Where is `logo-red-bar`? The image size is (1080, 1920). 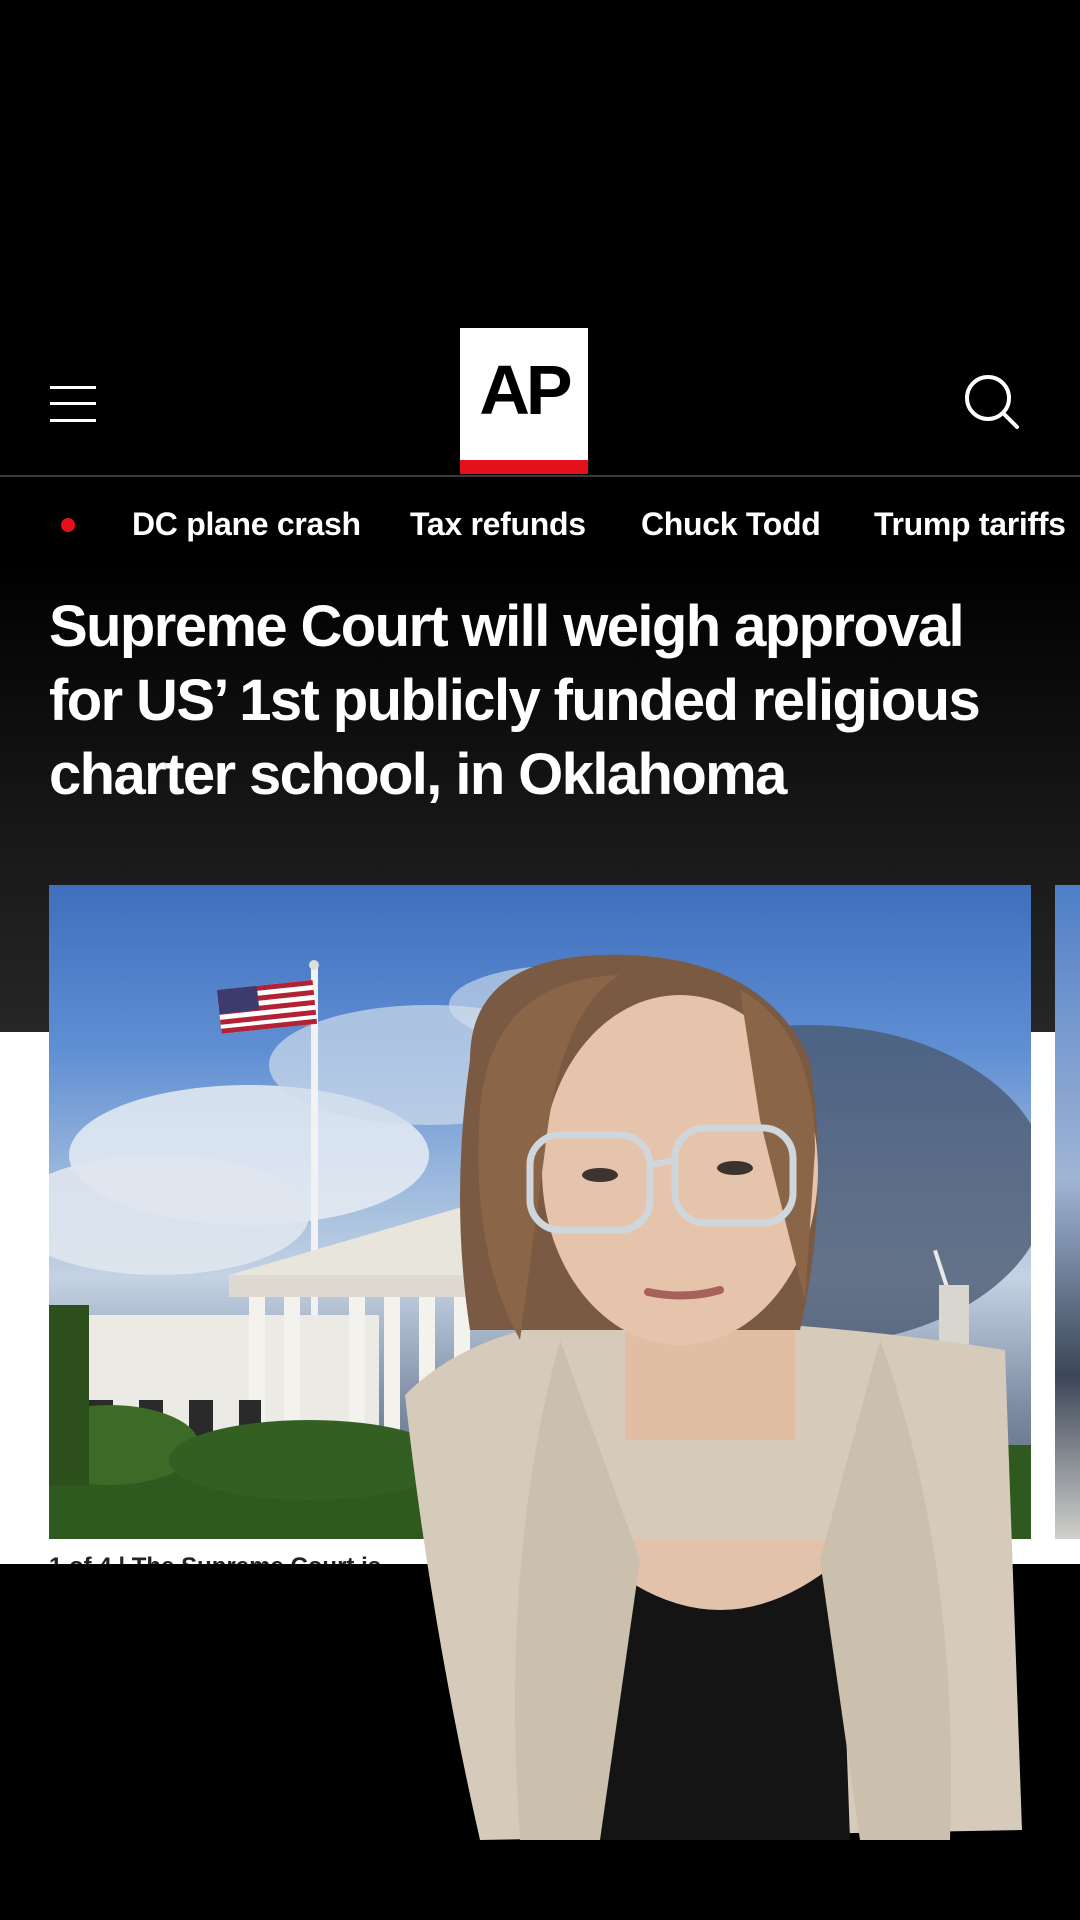 logo-red-bar is located at coordinates (524, 467).